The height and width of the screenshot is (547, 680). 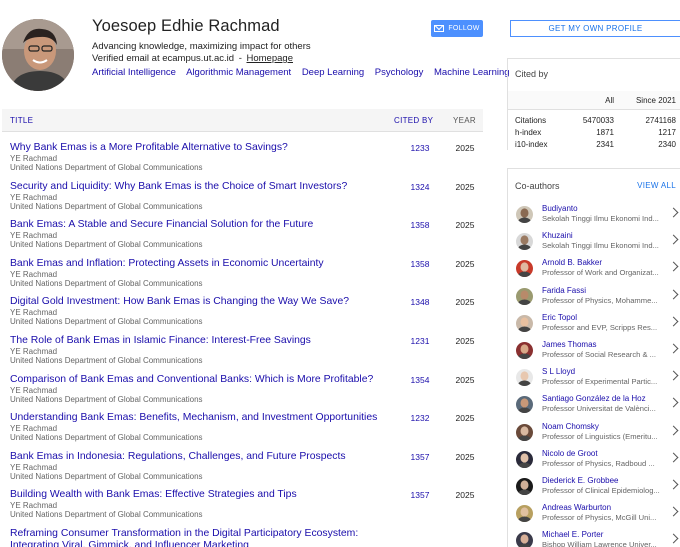 What do you see at coordinates (134, 72) in the screenshot?
I see `interest-link-ai: Artificial Intelligence` at bounding box center [134, 72].